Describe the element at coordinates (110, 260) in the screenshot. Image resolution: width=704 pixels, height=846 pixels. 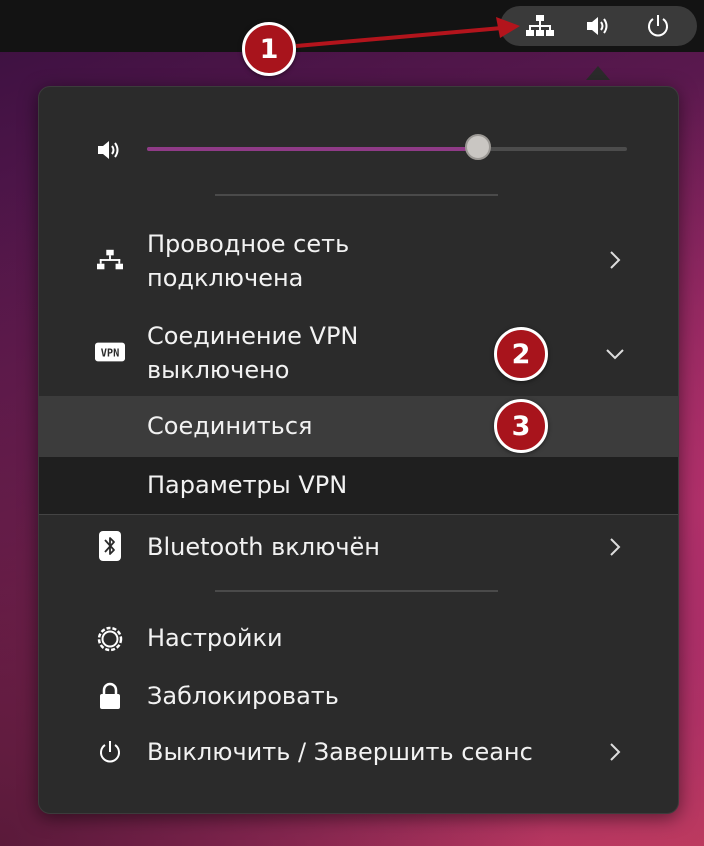
I see `network-wired-icon` at that location.